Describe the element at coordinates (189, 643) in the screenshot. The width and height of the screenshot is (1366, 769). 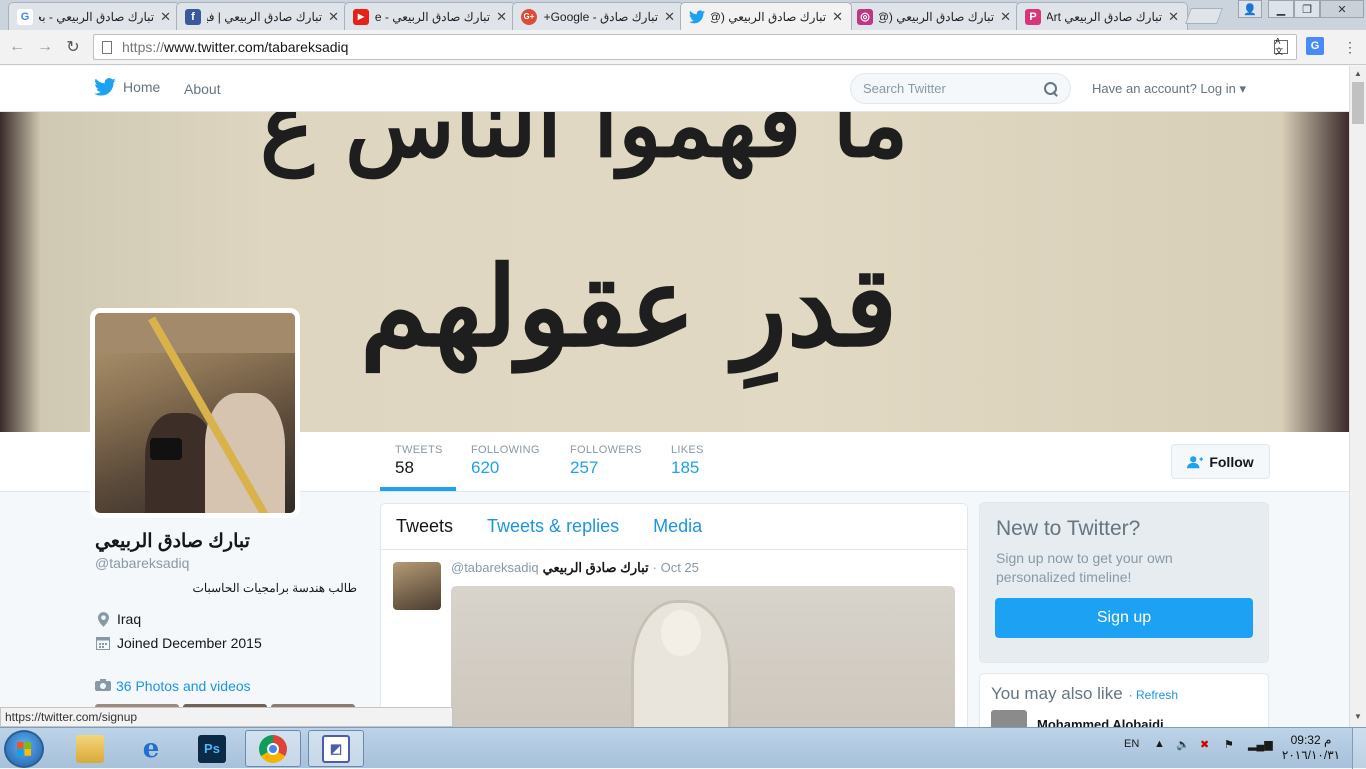
I see `joined-text: Joined December 2015` at that location.